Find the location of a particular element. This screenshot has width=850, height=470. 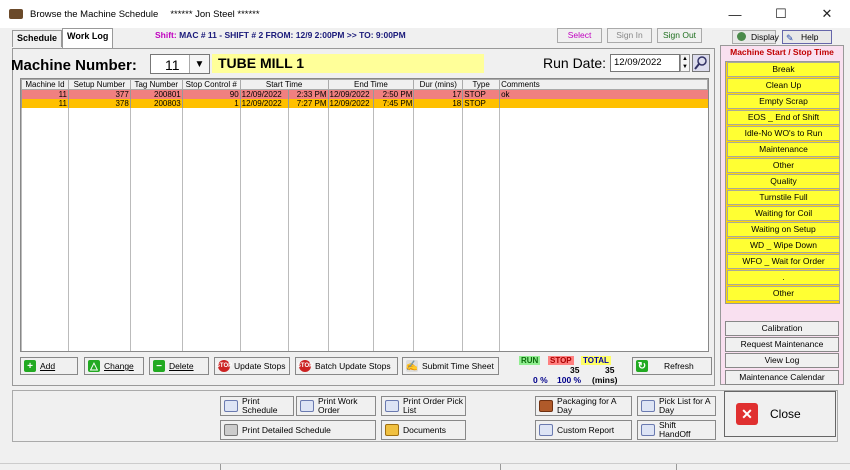

cell-tag: 200801 is located at coordinates (156, 94).